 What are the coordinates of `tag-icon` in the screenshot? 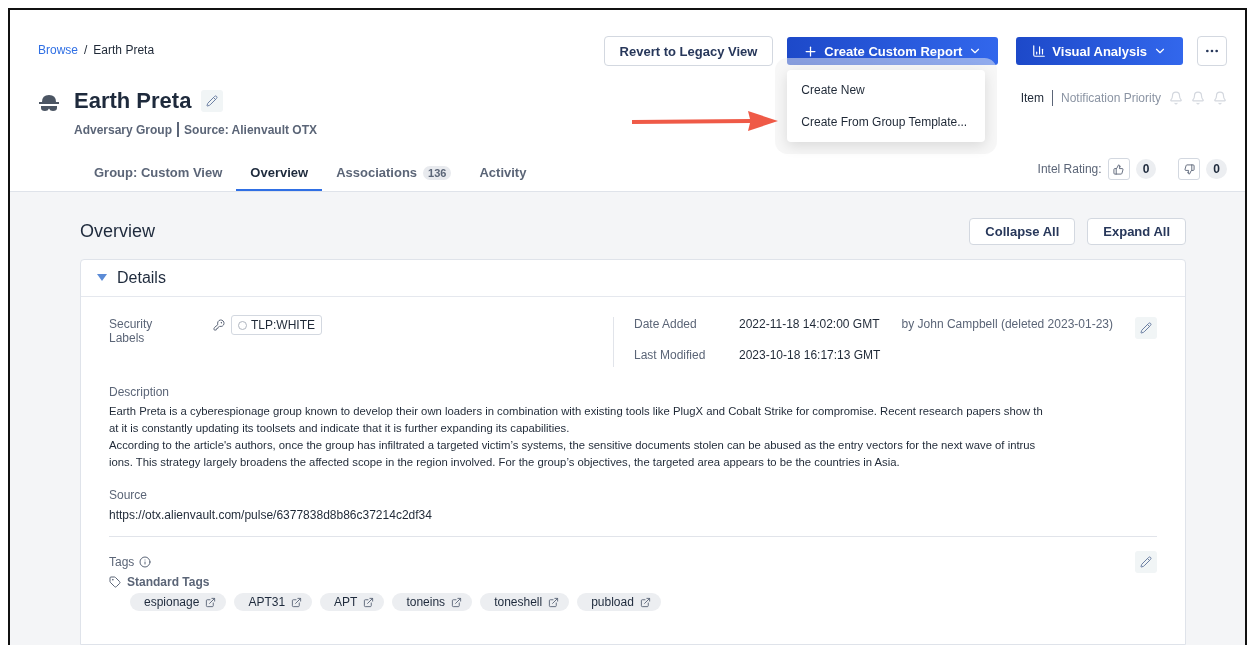 It's located at (115, 582).